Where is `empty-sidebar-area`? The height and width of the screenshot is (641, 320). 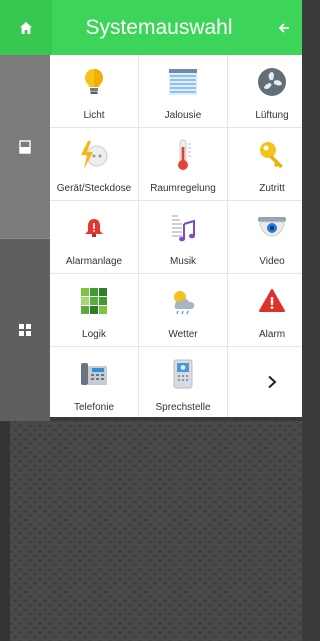 empty-sidebar-area is located at coordinates (5, 531).